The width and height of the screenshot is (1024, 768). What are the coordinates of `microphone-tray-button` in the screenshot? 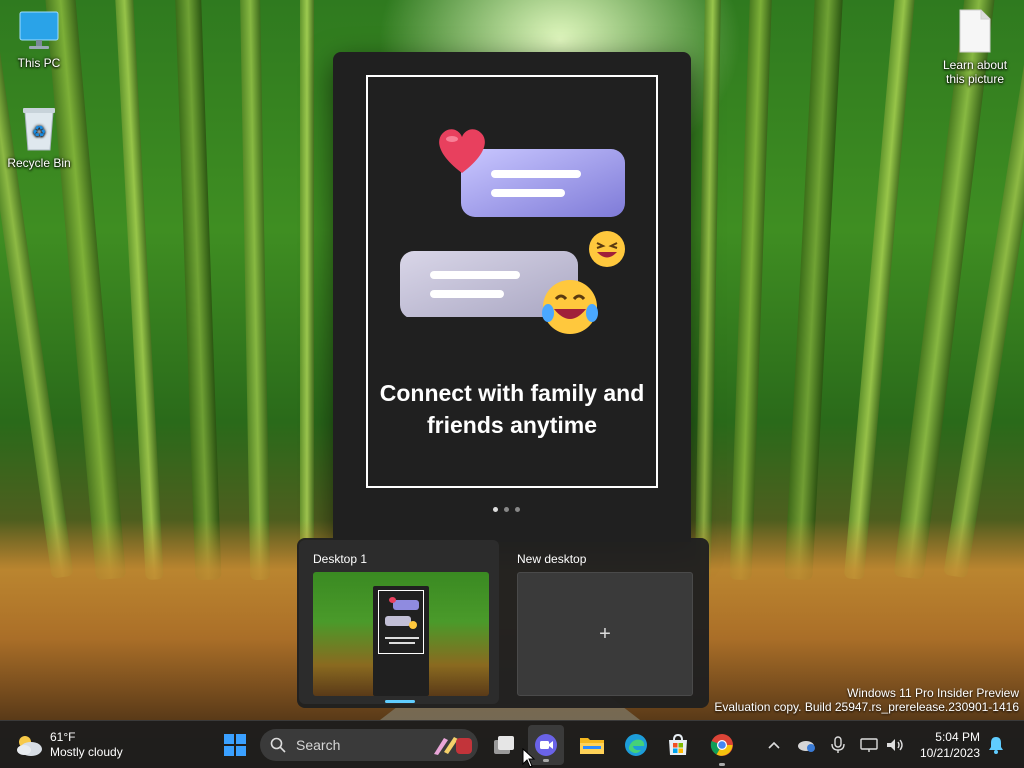 It's located at (838, 744).